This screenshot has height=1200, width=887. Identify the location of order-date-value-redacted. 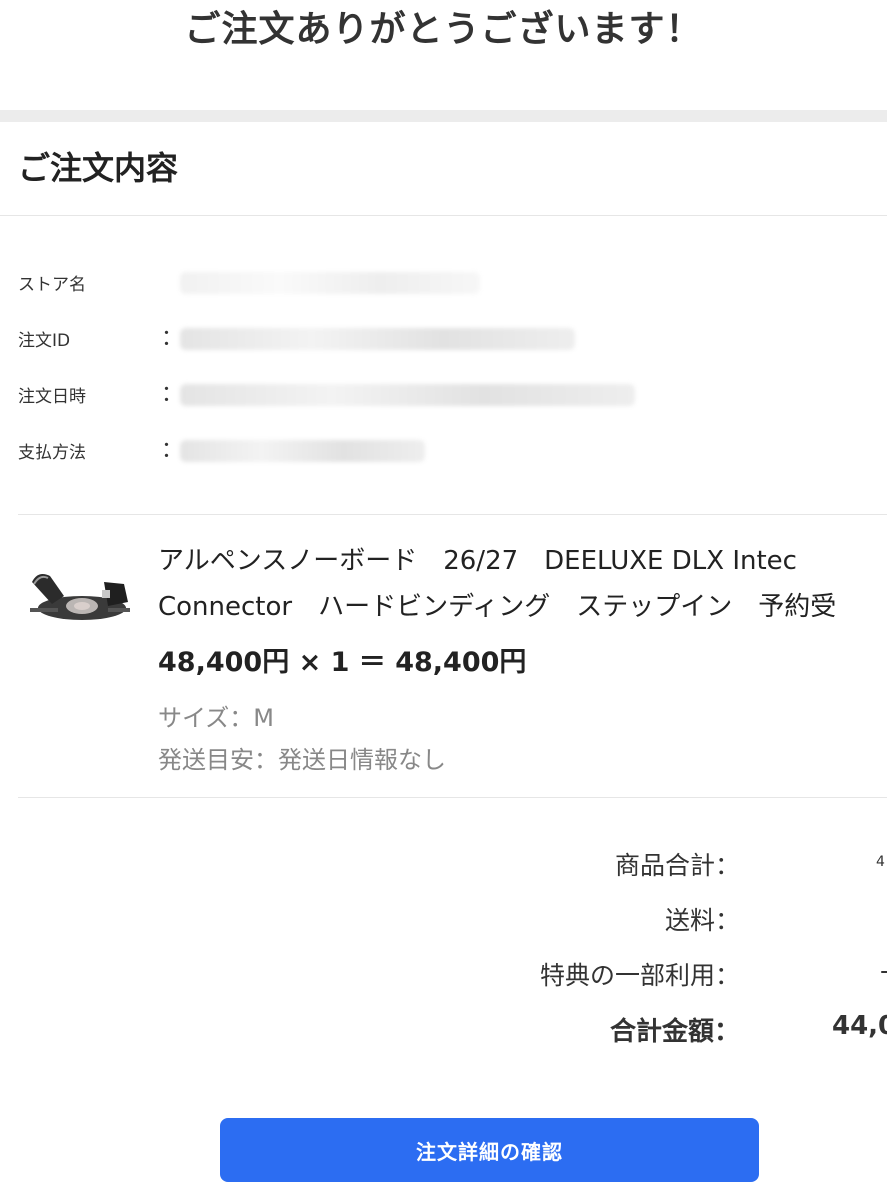
(407, 395).